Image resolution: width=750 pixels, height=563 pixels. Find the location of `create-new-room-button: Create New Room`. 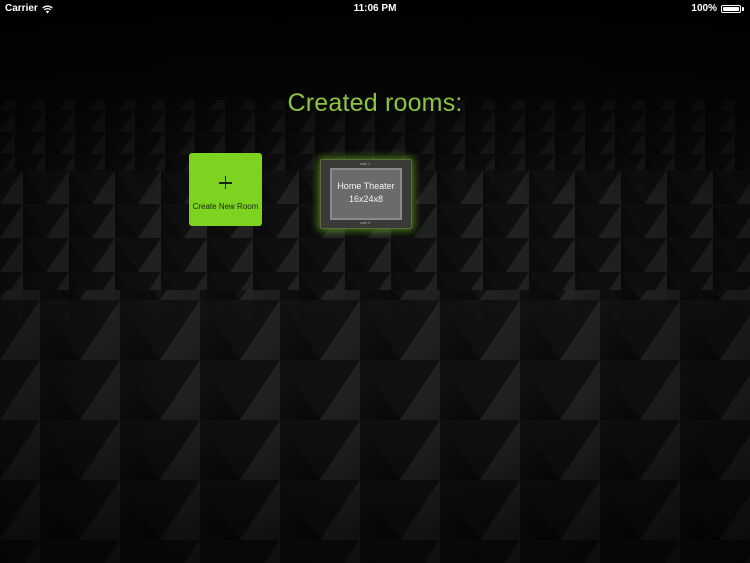

create-new-room-button: Create New Room is located at coordinates (225, 189).